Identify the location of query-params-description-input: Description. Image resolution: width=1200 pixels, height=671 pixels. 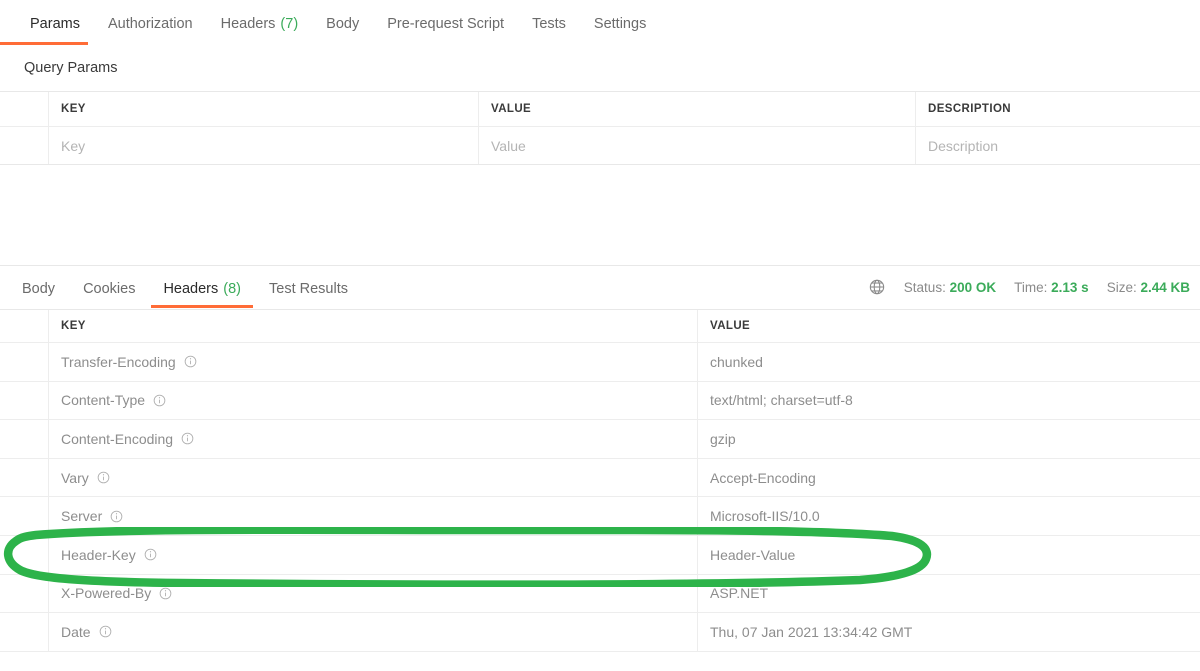
(1057, 145).